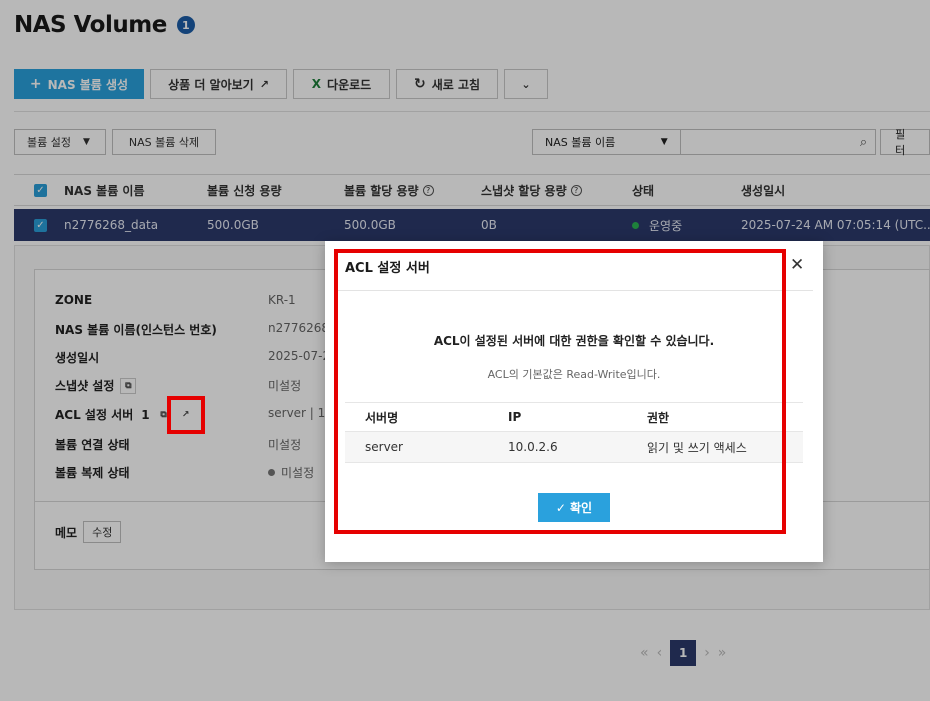 The image size is (930, 701). I want to click on confirm-button: ✓ 확인, so click(574, 507).